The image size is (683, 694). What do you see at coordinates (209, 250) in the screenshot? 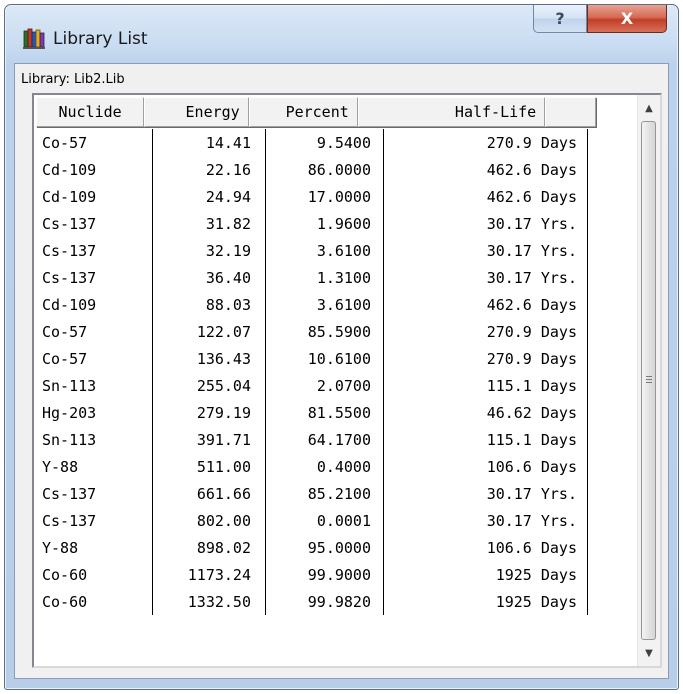
I see `energy-cell: 32.19` at bounding box center [209, 250].